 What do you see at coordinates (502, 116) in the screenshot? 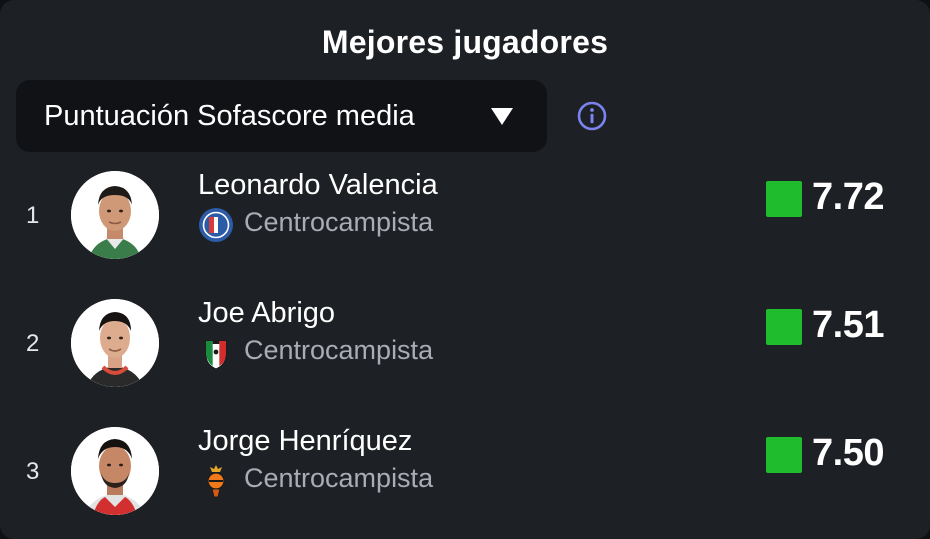
I see `caret-down-icon` at bounding box center [502, 116].